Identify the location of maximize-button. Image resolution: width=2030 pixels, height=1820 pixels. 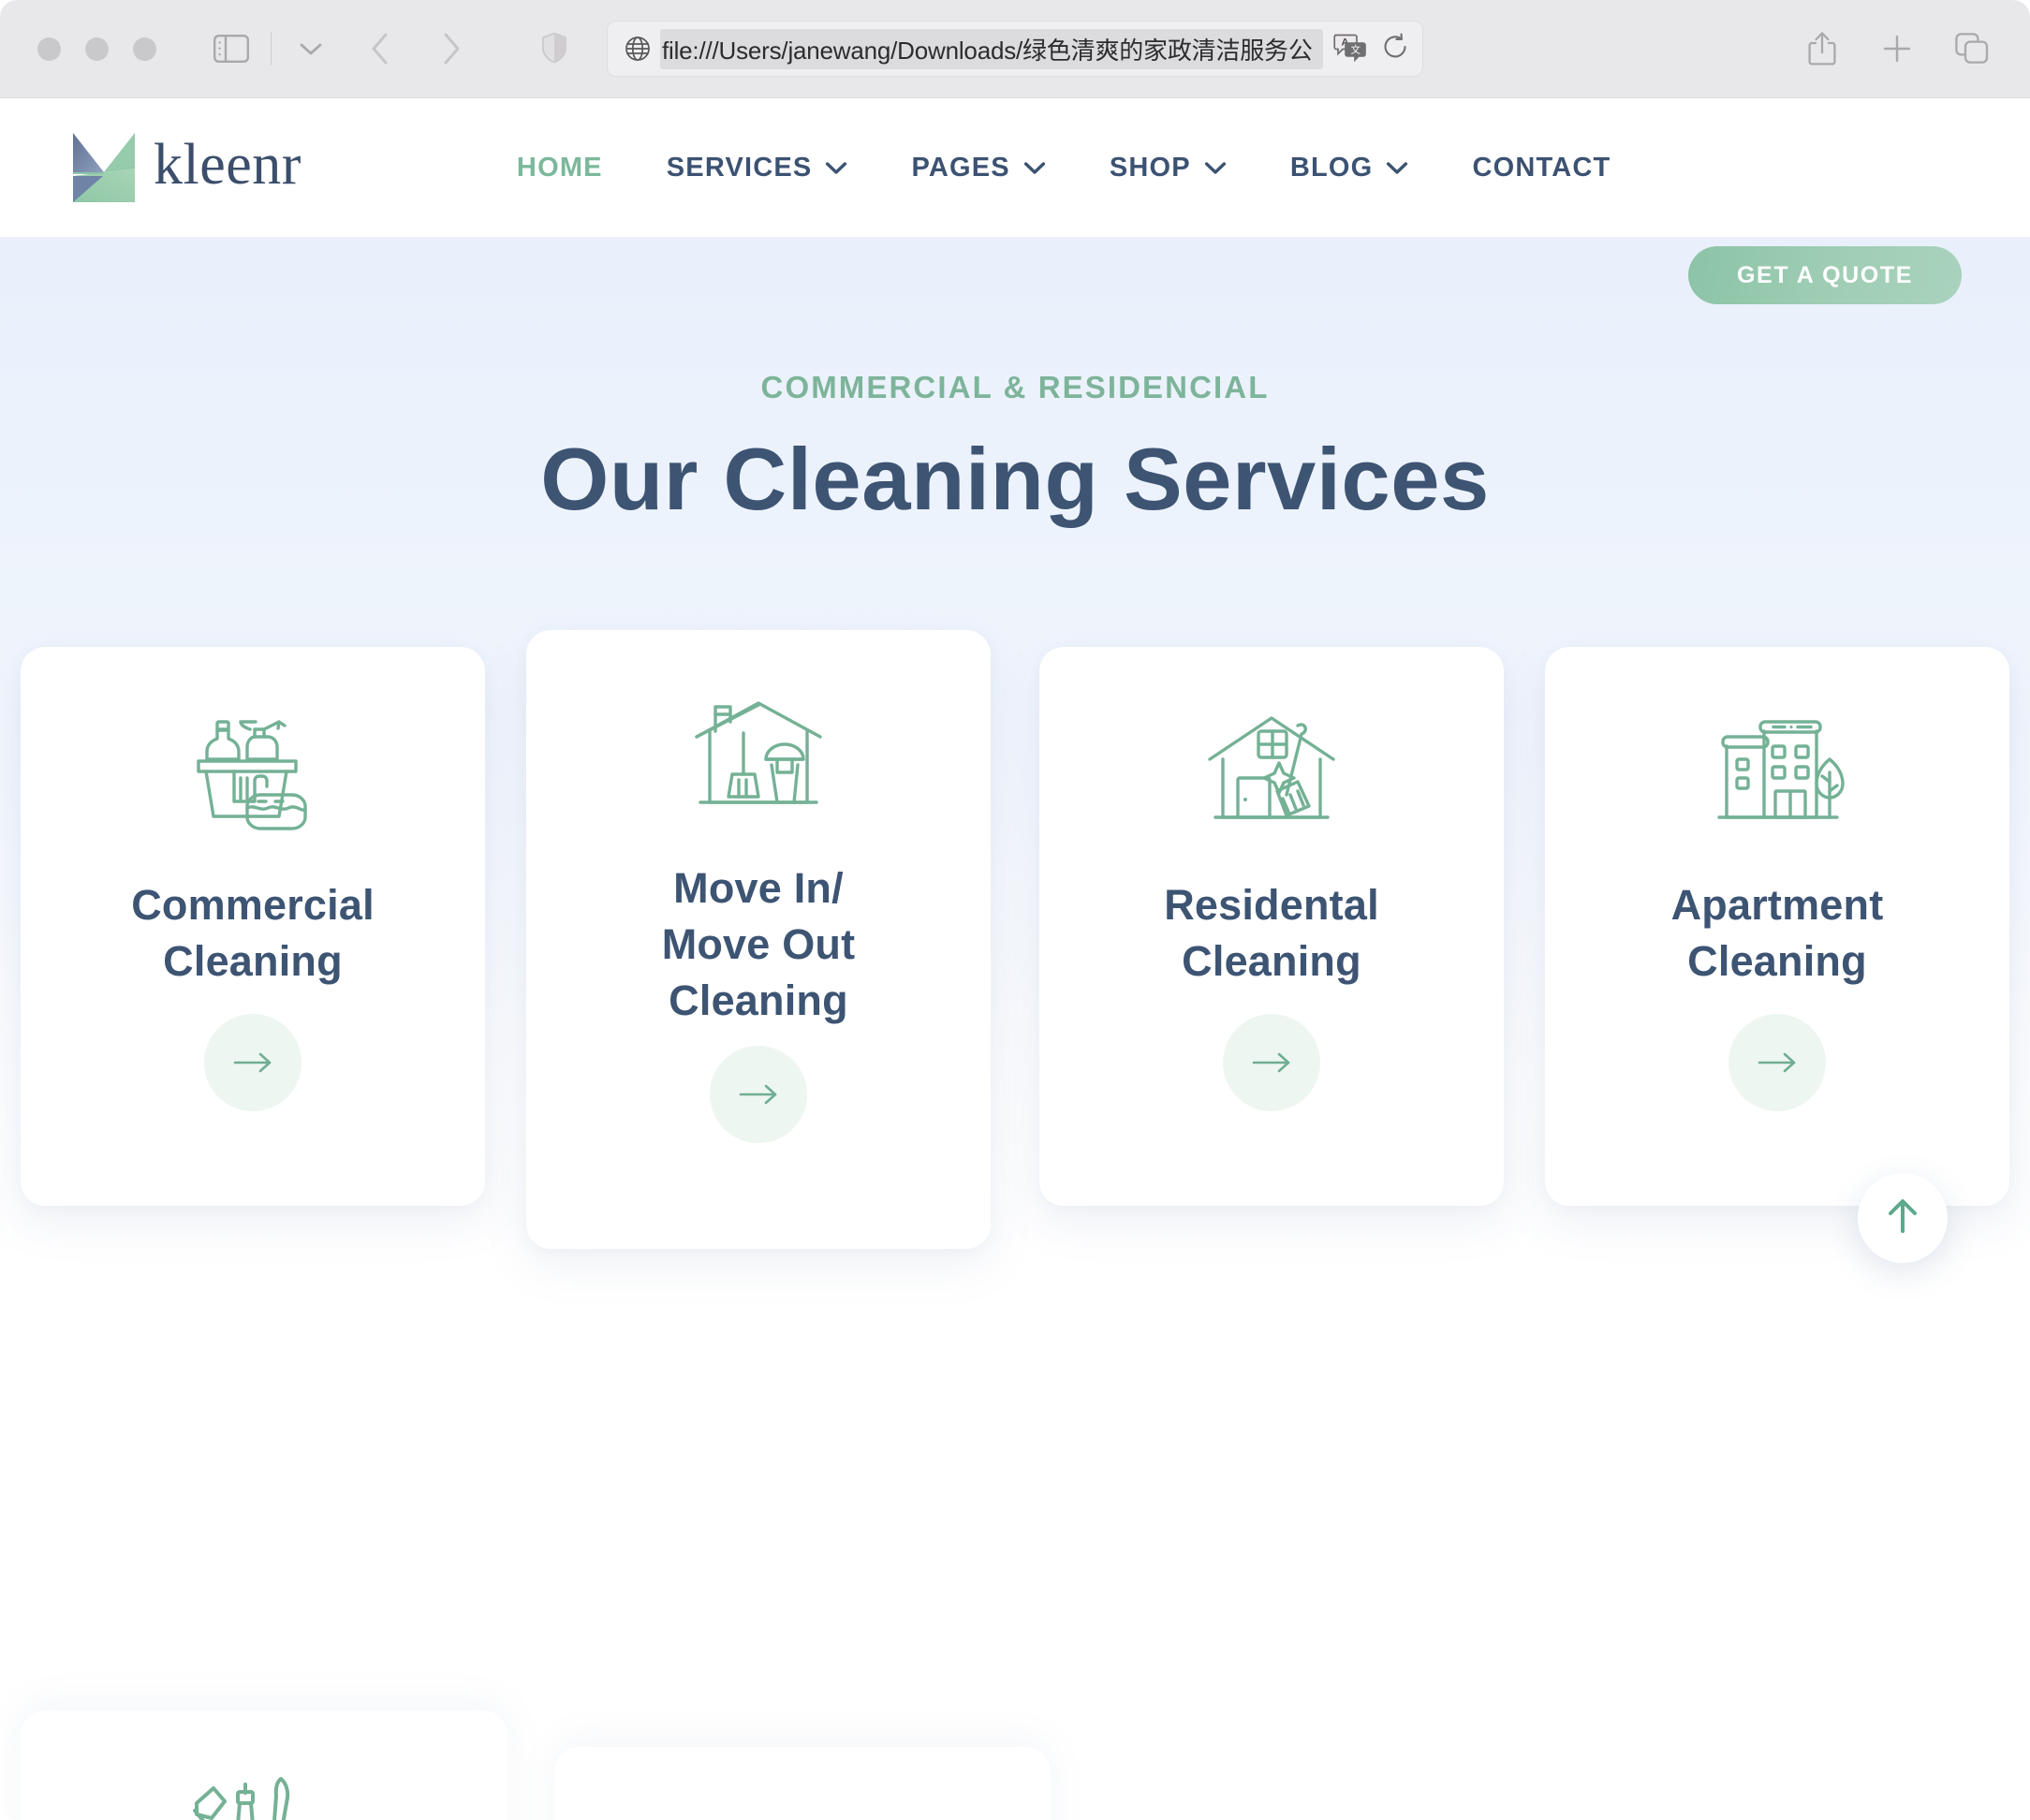
(145, 49).